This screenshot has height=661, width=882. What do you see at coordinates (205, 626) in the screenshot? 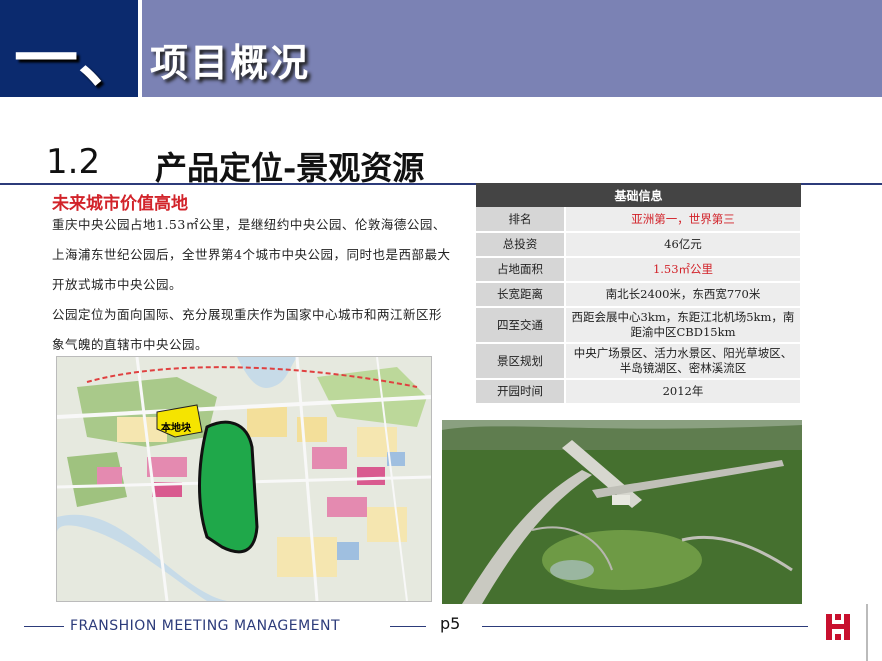
I see `footer-company-name: FRANSHION MEETING MANAGEMENT` at bounding box center [205, 626].